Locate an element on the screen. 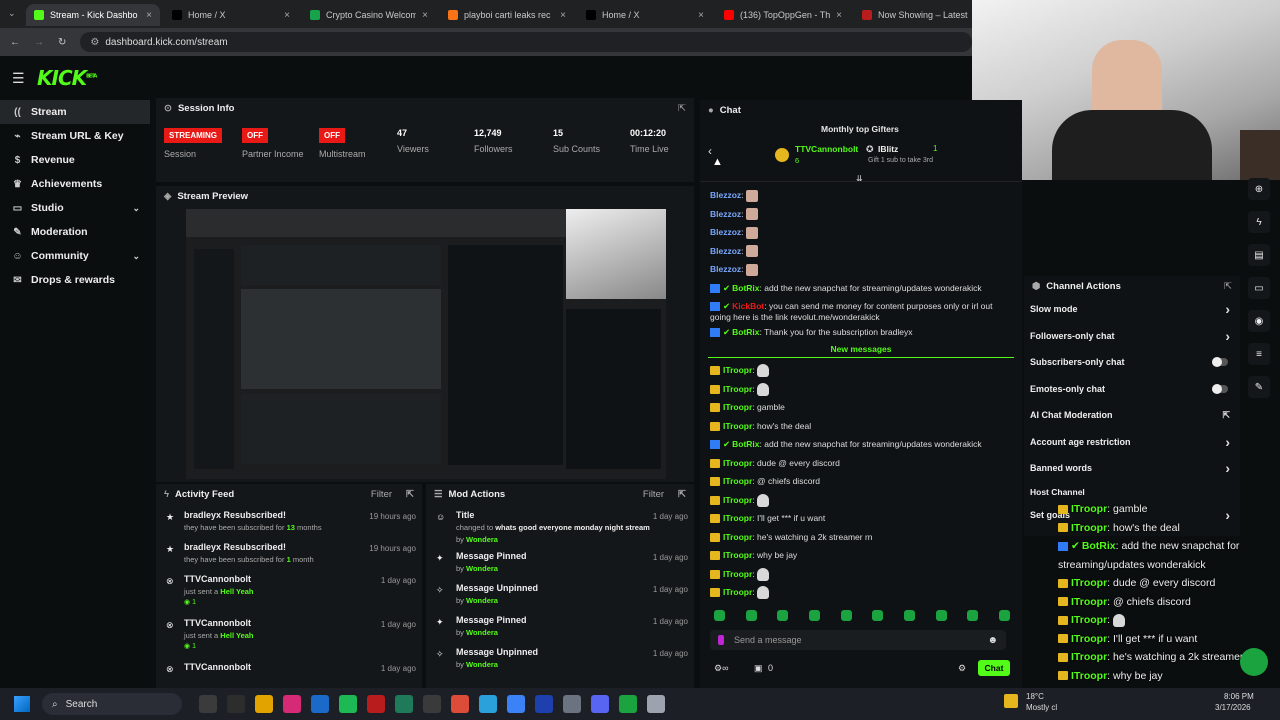 The image size is (1280, 720). settings-icon is located at coordinates (656, 704).